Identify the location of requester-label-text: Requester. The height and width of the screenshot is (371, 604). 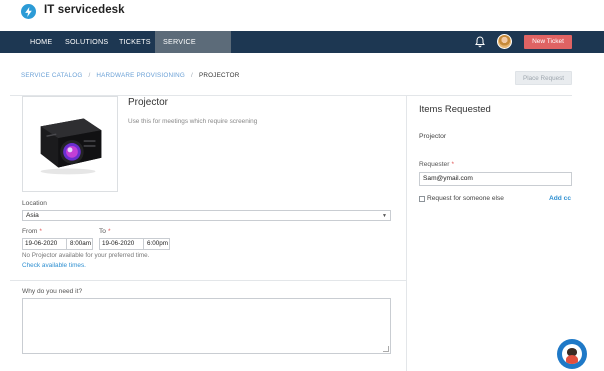
(434, 164).